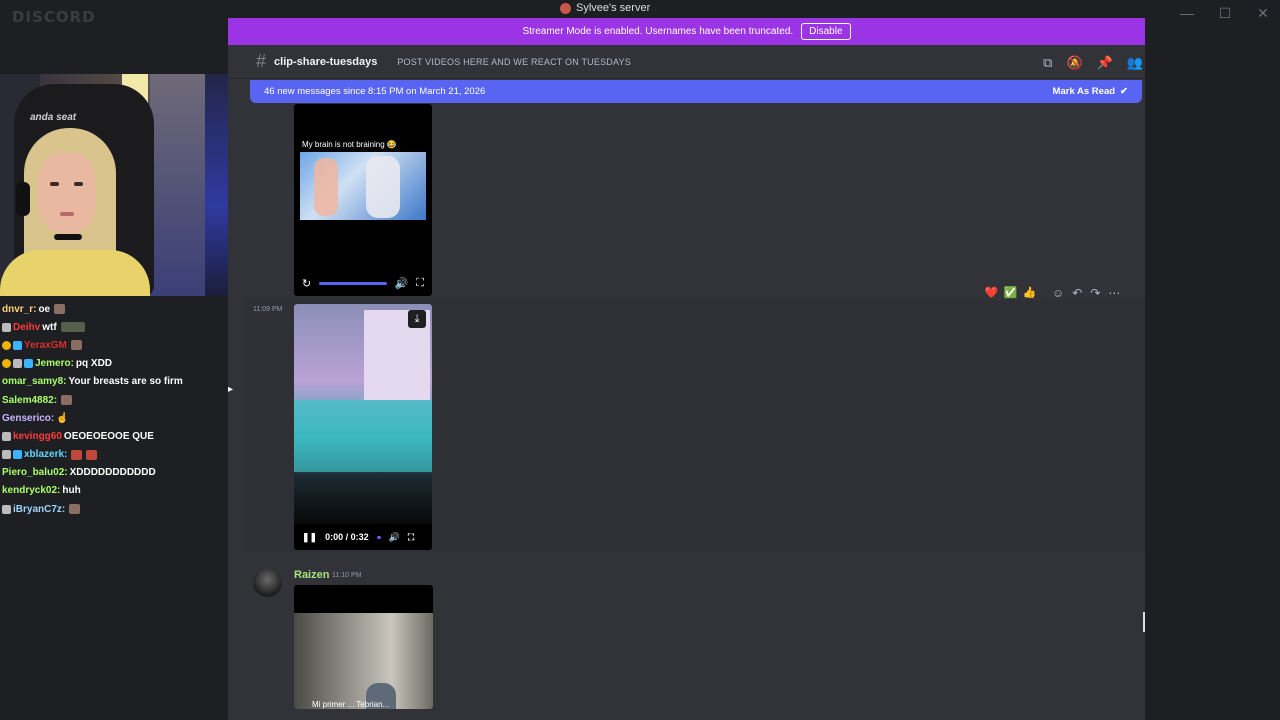 Image resolution: width=1280 pixels, height=720 pixels. I want to click on chat-message: omar_samy8: Your breasts are so firm, so click(115, 382).